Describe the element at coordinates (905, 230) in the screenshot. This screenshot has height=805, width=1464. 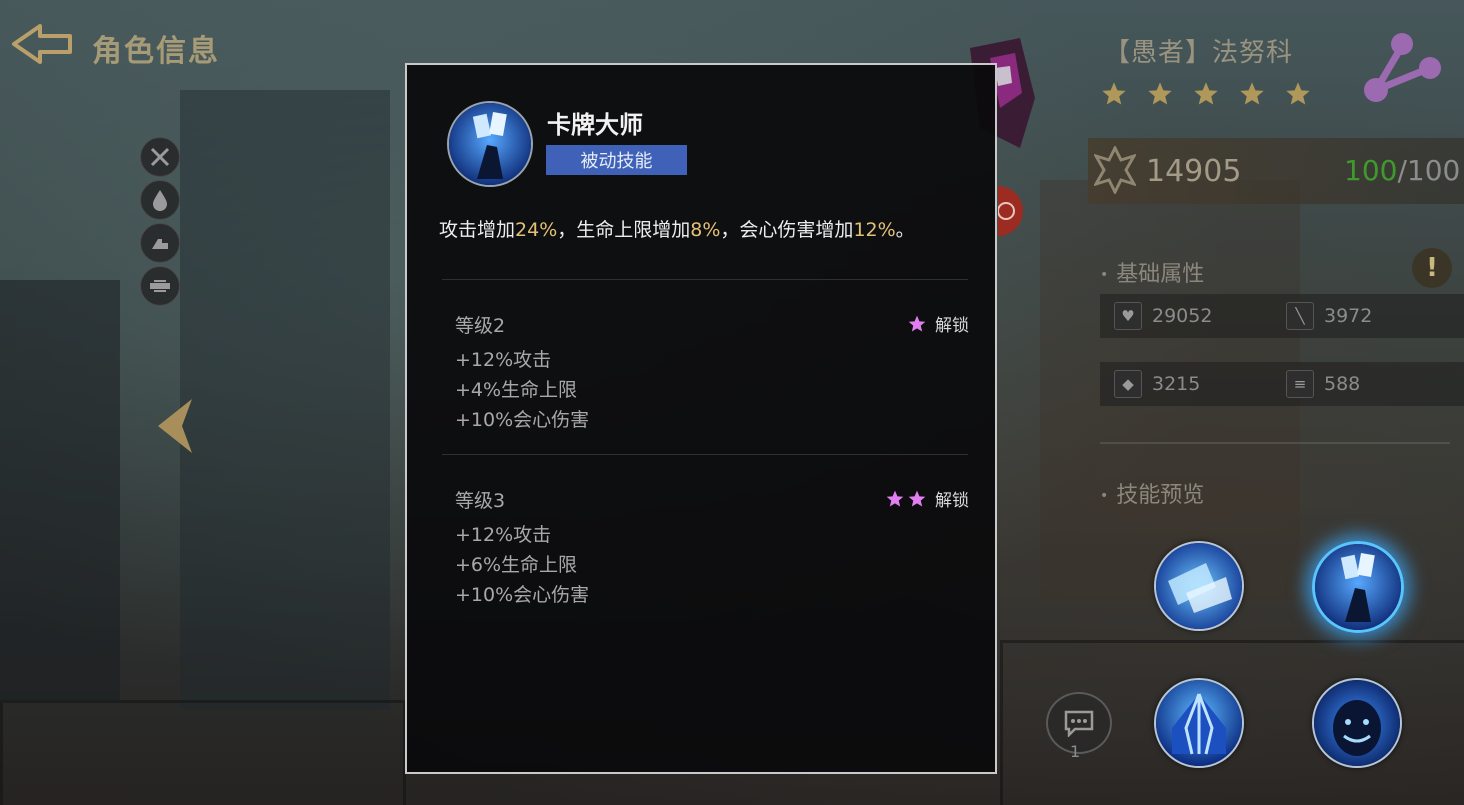
I see `desc-text: 。` at that location.